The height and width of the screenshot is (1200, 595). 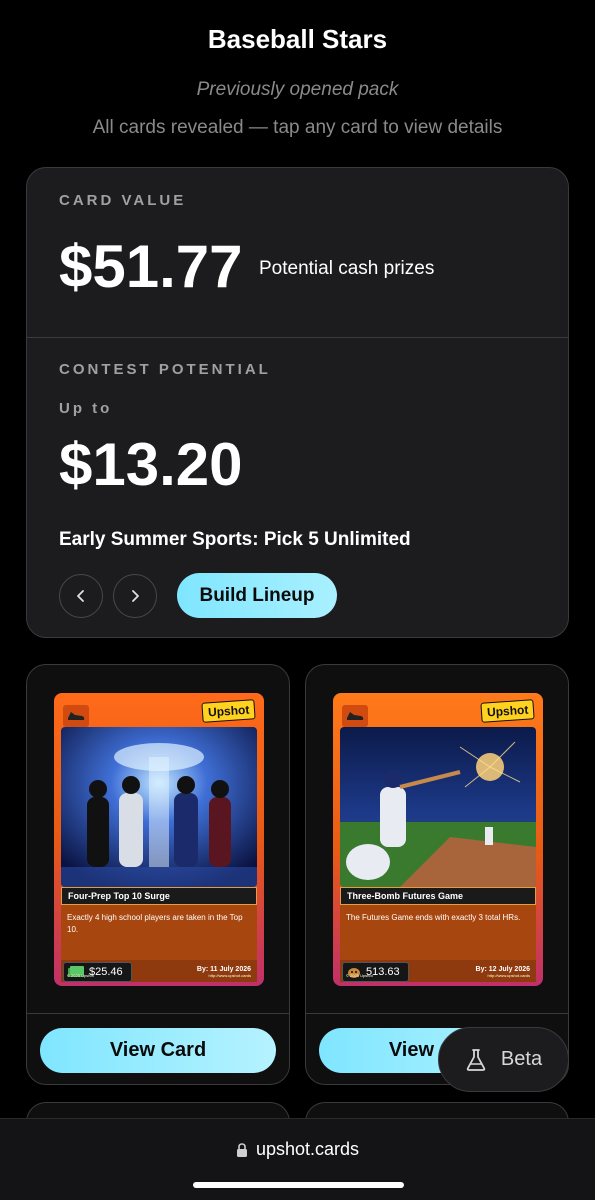 I want to click on up-to-label: Up to, so click(x=86, y=408).